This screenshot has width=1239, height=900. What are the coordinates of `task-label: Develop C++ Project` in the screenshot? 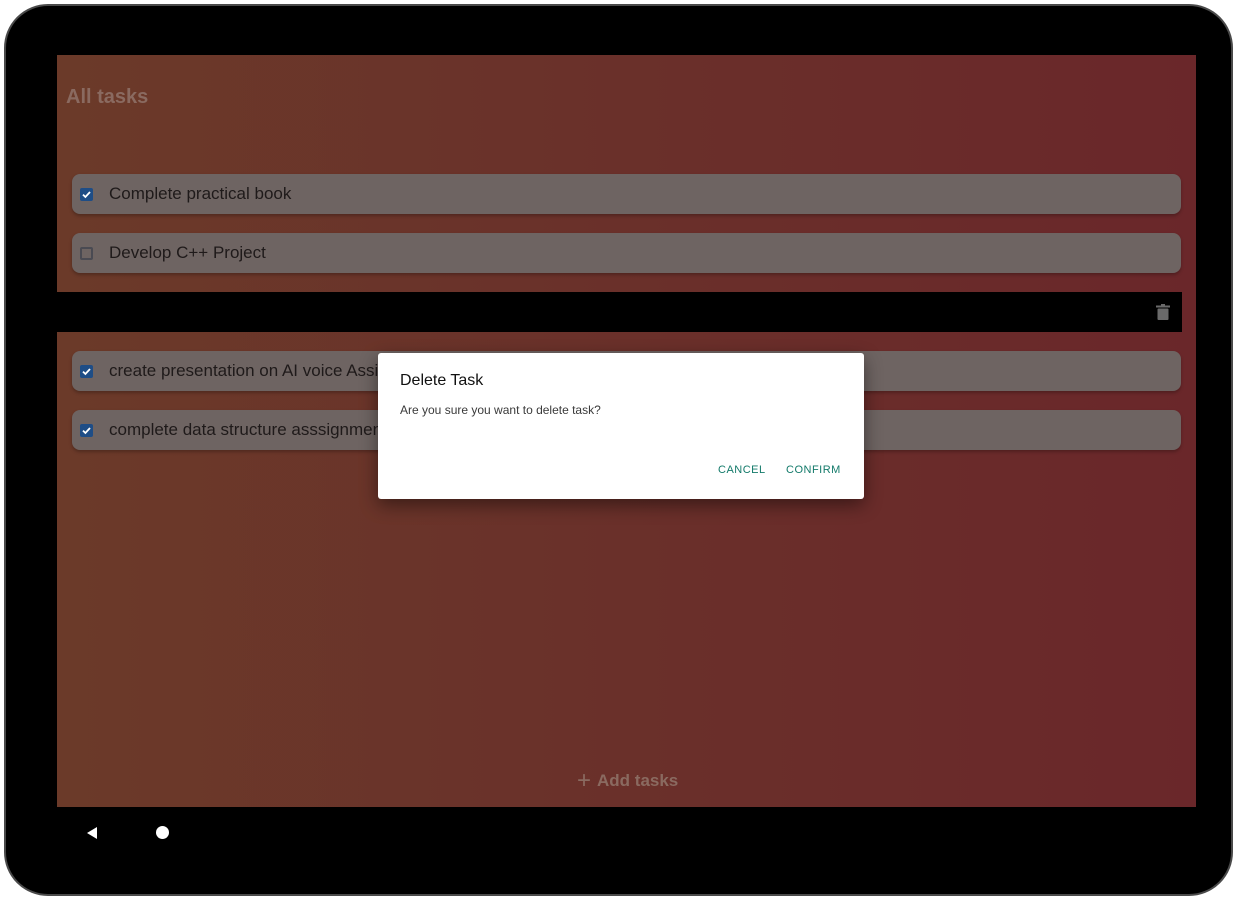 It's located at (187, 252).